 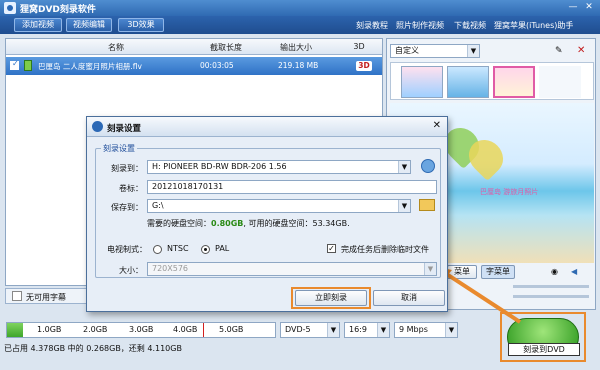 I want to click on tv-system-label: 电视制式：, so click(x=127, y=249).